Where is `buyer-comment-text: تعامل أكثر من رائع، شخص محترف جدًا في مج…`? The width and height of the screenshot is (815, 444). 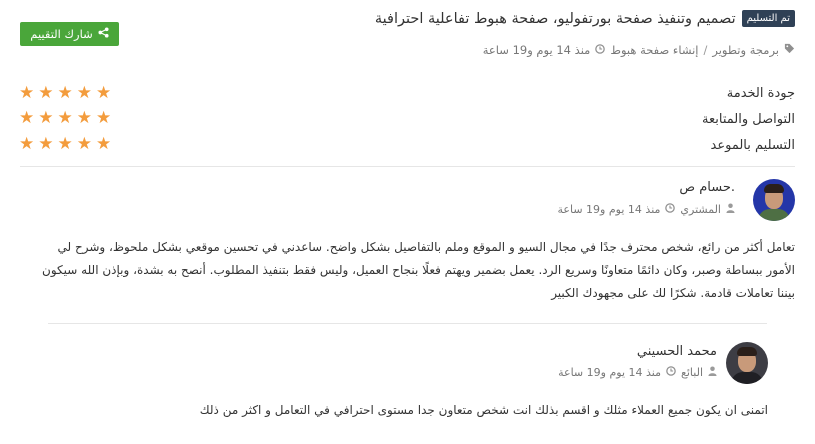 buyer-comment-text: تعامل أكثر من رائع، شخص محترف جدًا في مج… is located at coordinates (407, 270).